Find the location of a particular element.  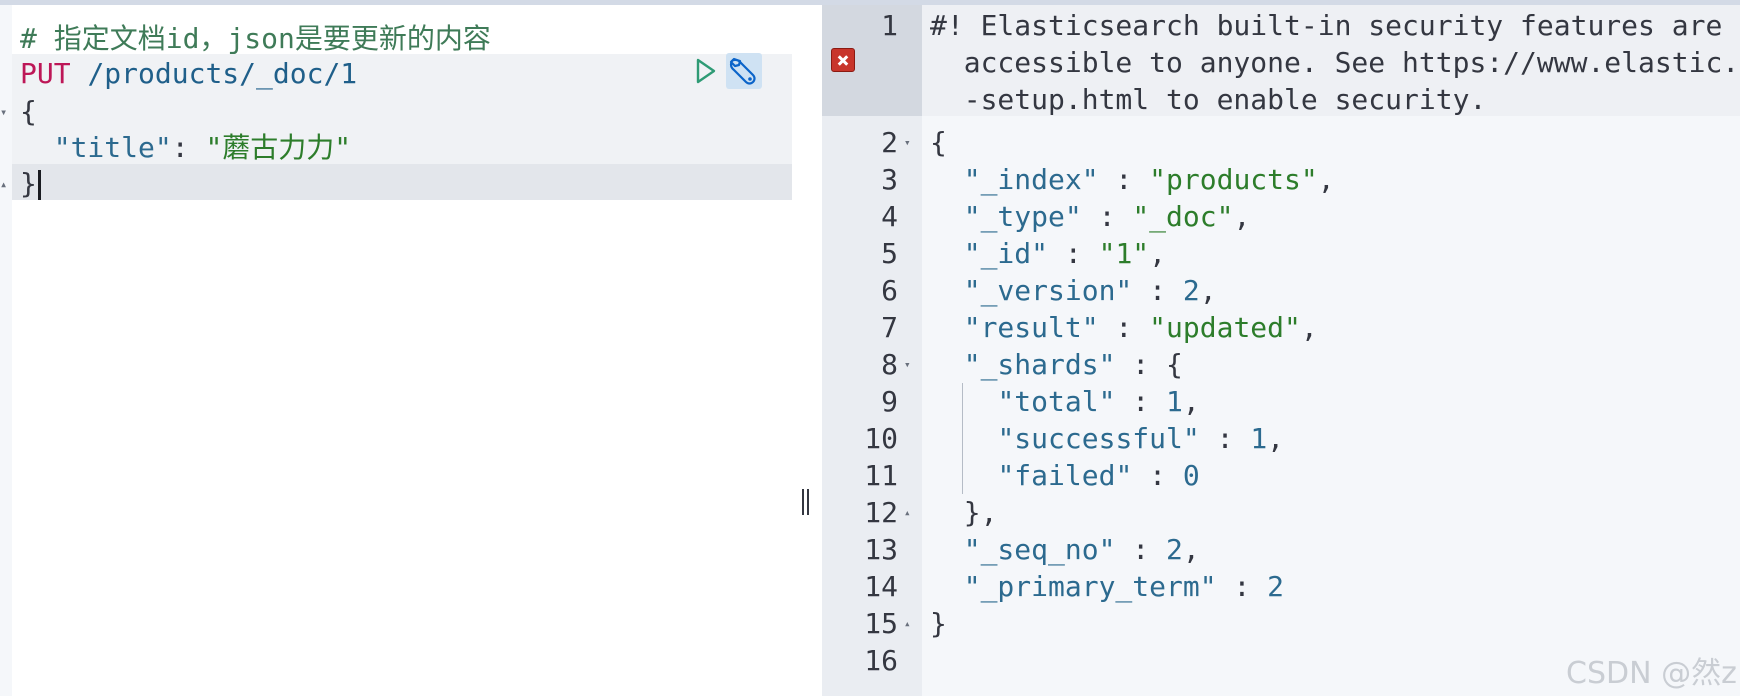

request-body-close-line: } is located at coordinates (30, 184).